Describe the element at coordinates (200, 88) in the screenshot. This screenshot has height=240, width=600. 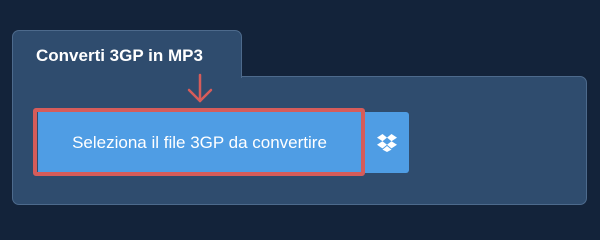
I see `arrow-down-icon` at that location.